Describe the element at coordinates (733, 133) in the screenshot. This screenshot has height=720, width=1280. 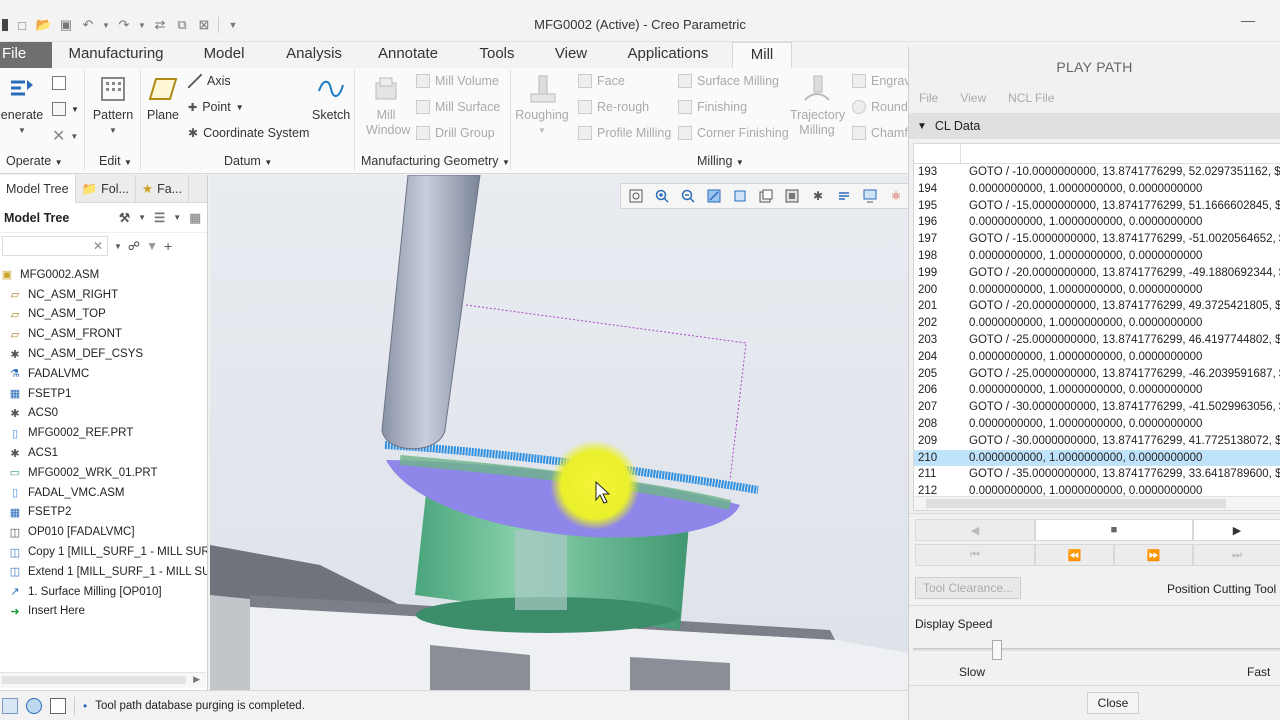
I see `corner-finishing-button: Corner Finishing` at that location.